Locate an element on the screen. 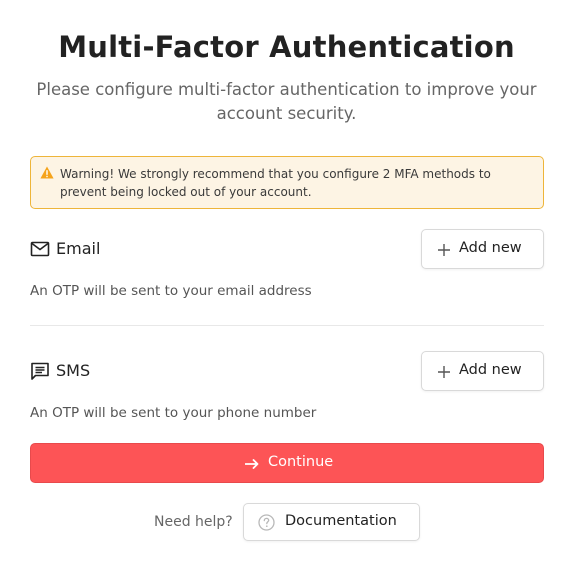  documentation-button-label: Documentation is located at coordinates (341, 521).